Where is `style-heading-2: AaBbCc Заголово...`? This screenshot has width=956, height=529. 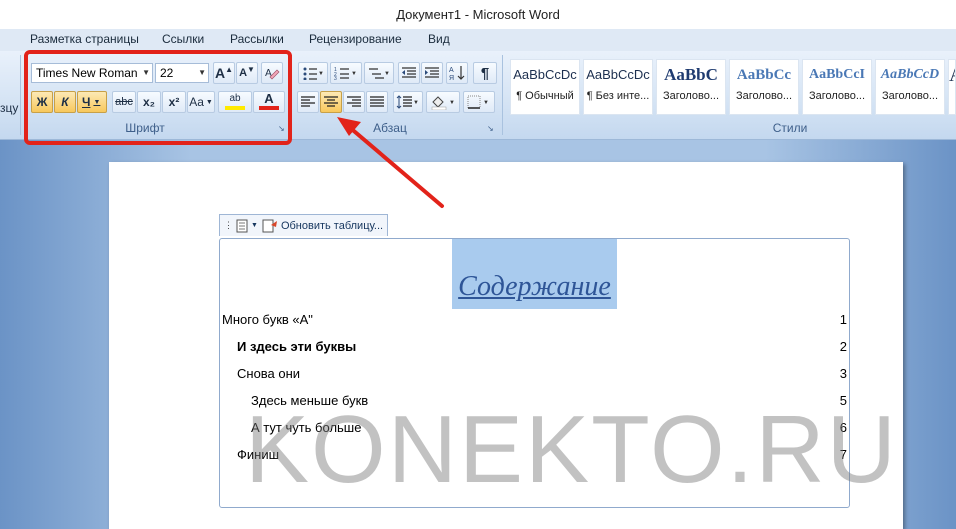 style-heading-2: AaBbCc Заголово... is located at coordinates (764, 87).